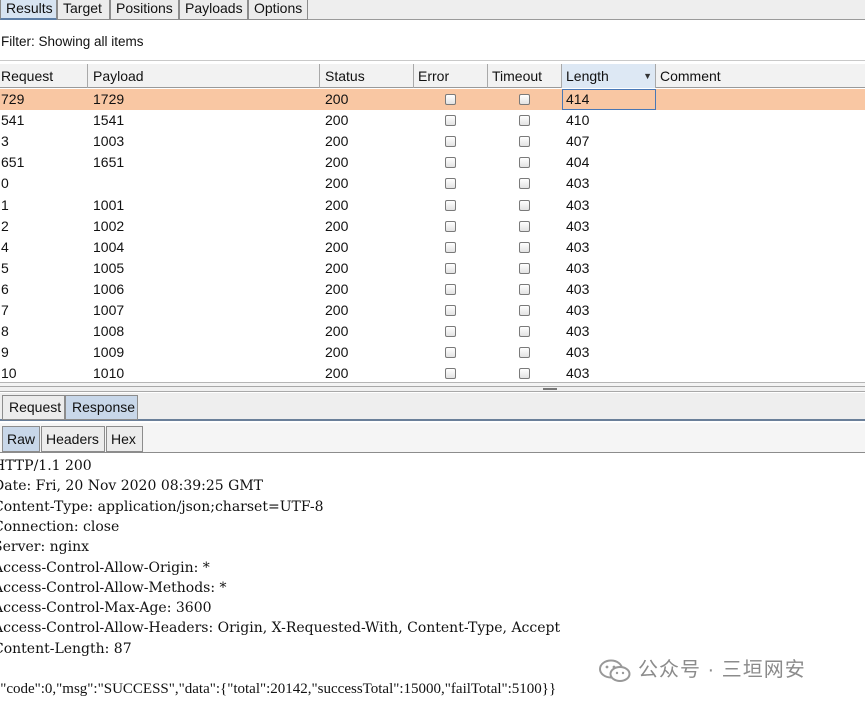 The width and height of the screenshot is (865, 705). What do you see at coordinates (432, 99) in the screenshot?
I see `table-row: 729 1729 200 414` at bounding box center [432, 99].